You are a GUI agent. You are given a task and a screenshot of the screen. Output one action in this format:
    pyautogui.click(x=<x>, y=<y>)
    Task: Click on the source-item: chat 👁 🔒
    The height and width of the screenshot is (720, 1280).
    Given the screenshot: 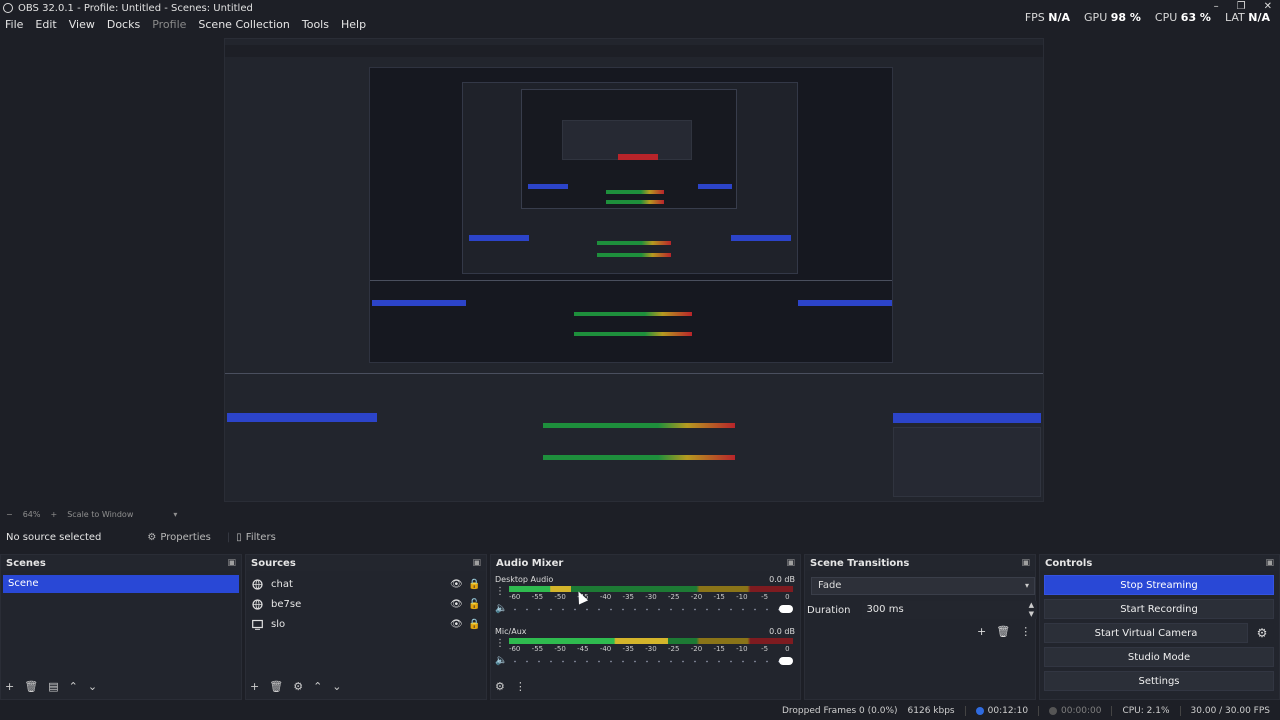 What is the action you would take?
    pyautogui.click(x=366, y=584)
    